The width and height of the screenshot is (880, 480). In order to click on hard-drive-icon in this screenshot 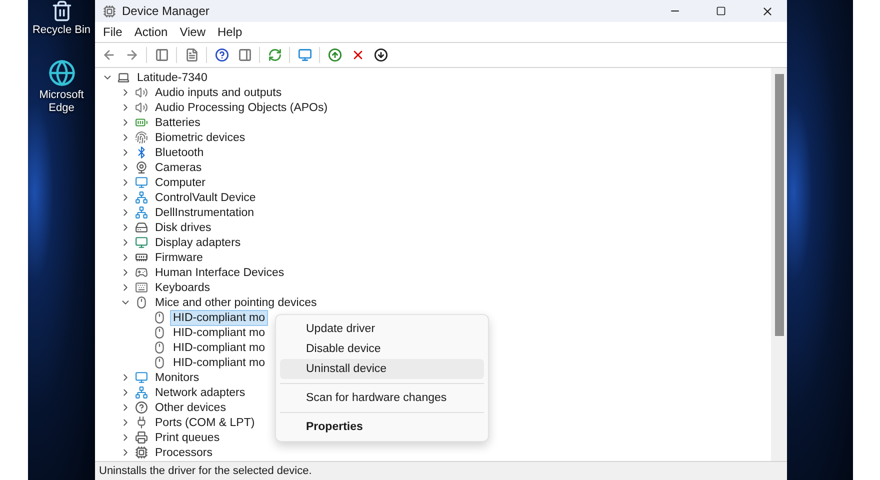, I will do `click(141, 227)`.